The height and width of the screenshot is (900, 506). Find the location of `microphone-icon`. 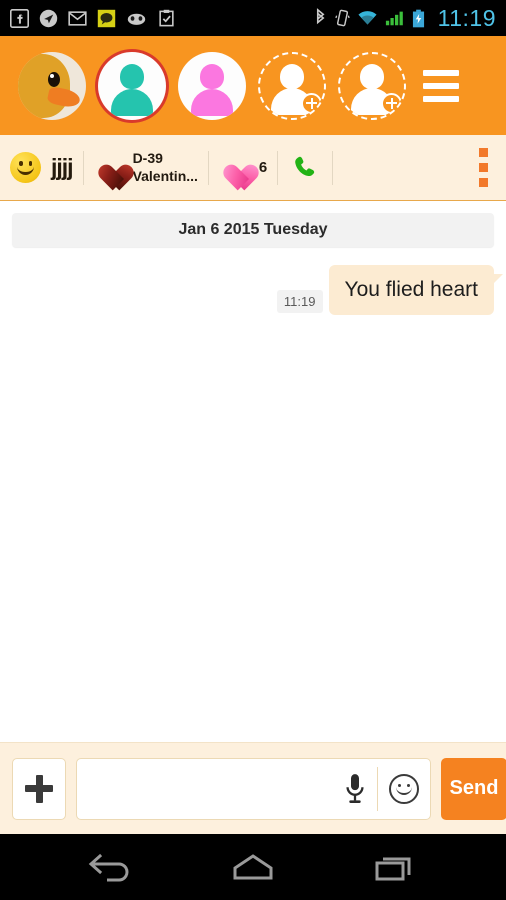

microphone-icon is located at coordinates (355, 789).